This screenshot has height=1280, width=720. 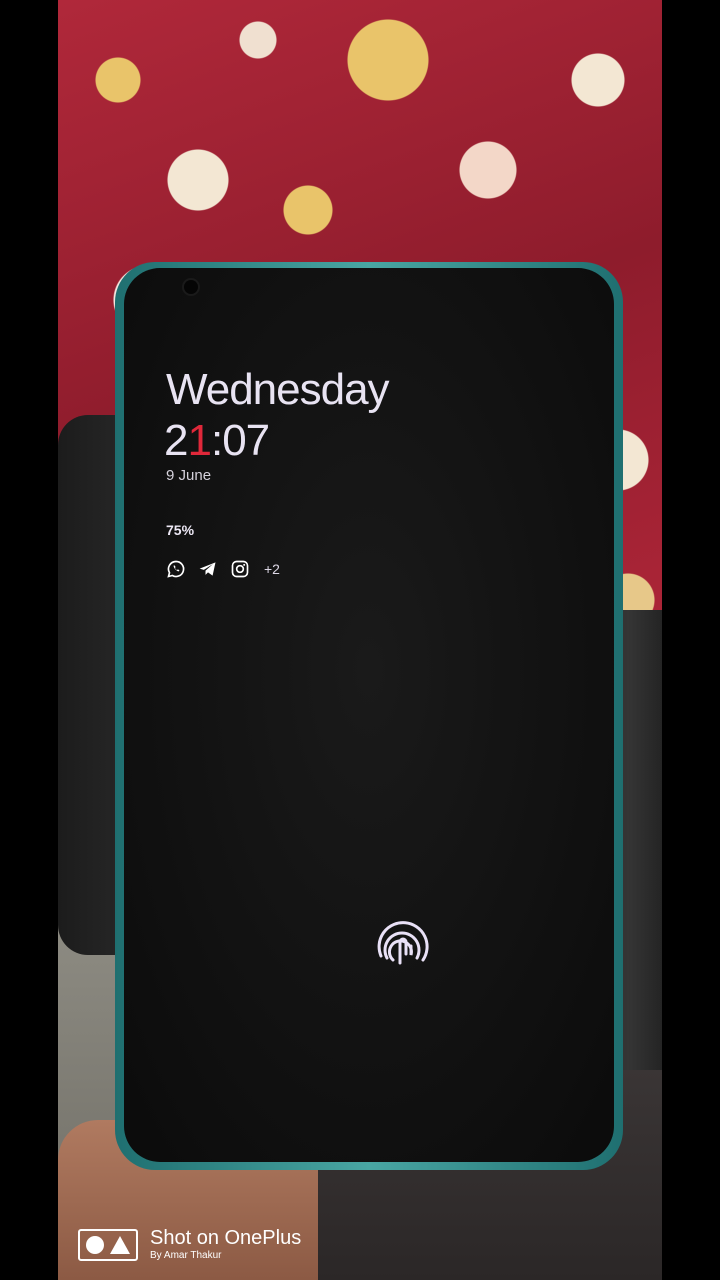 I want to click on whatsapp-icon, so click(x=176, y=569).